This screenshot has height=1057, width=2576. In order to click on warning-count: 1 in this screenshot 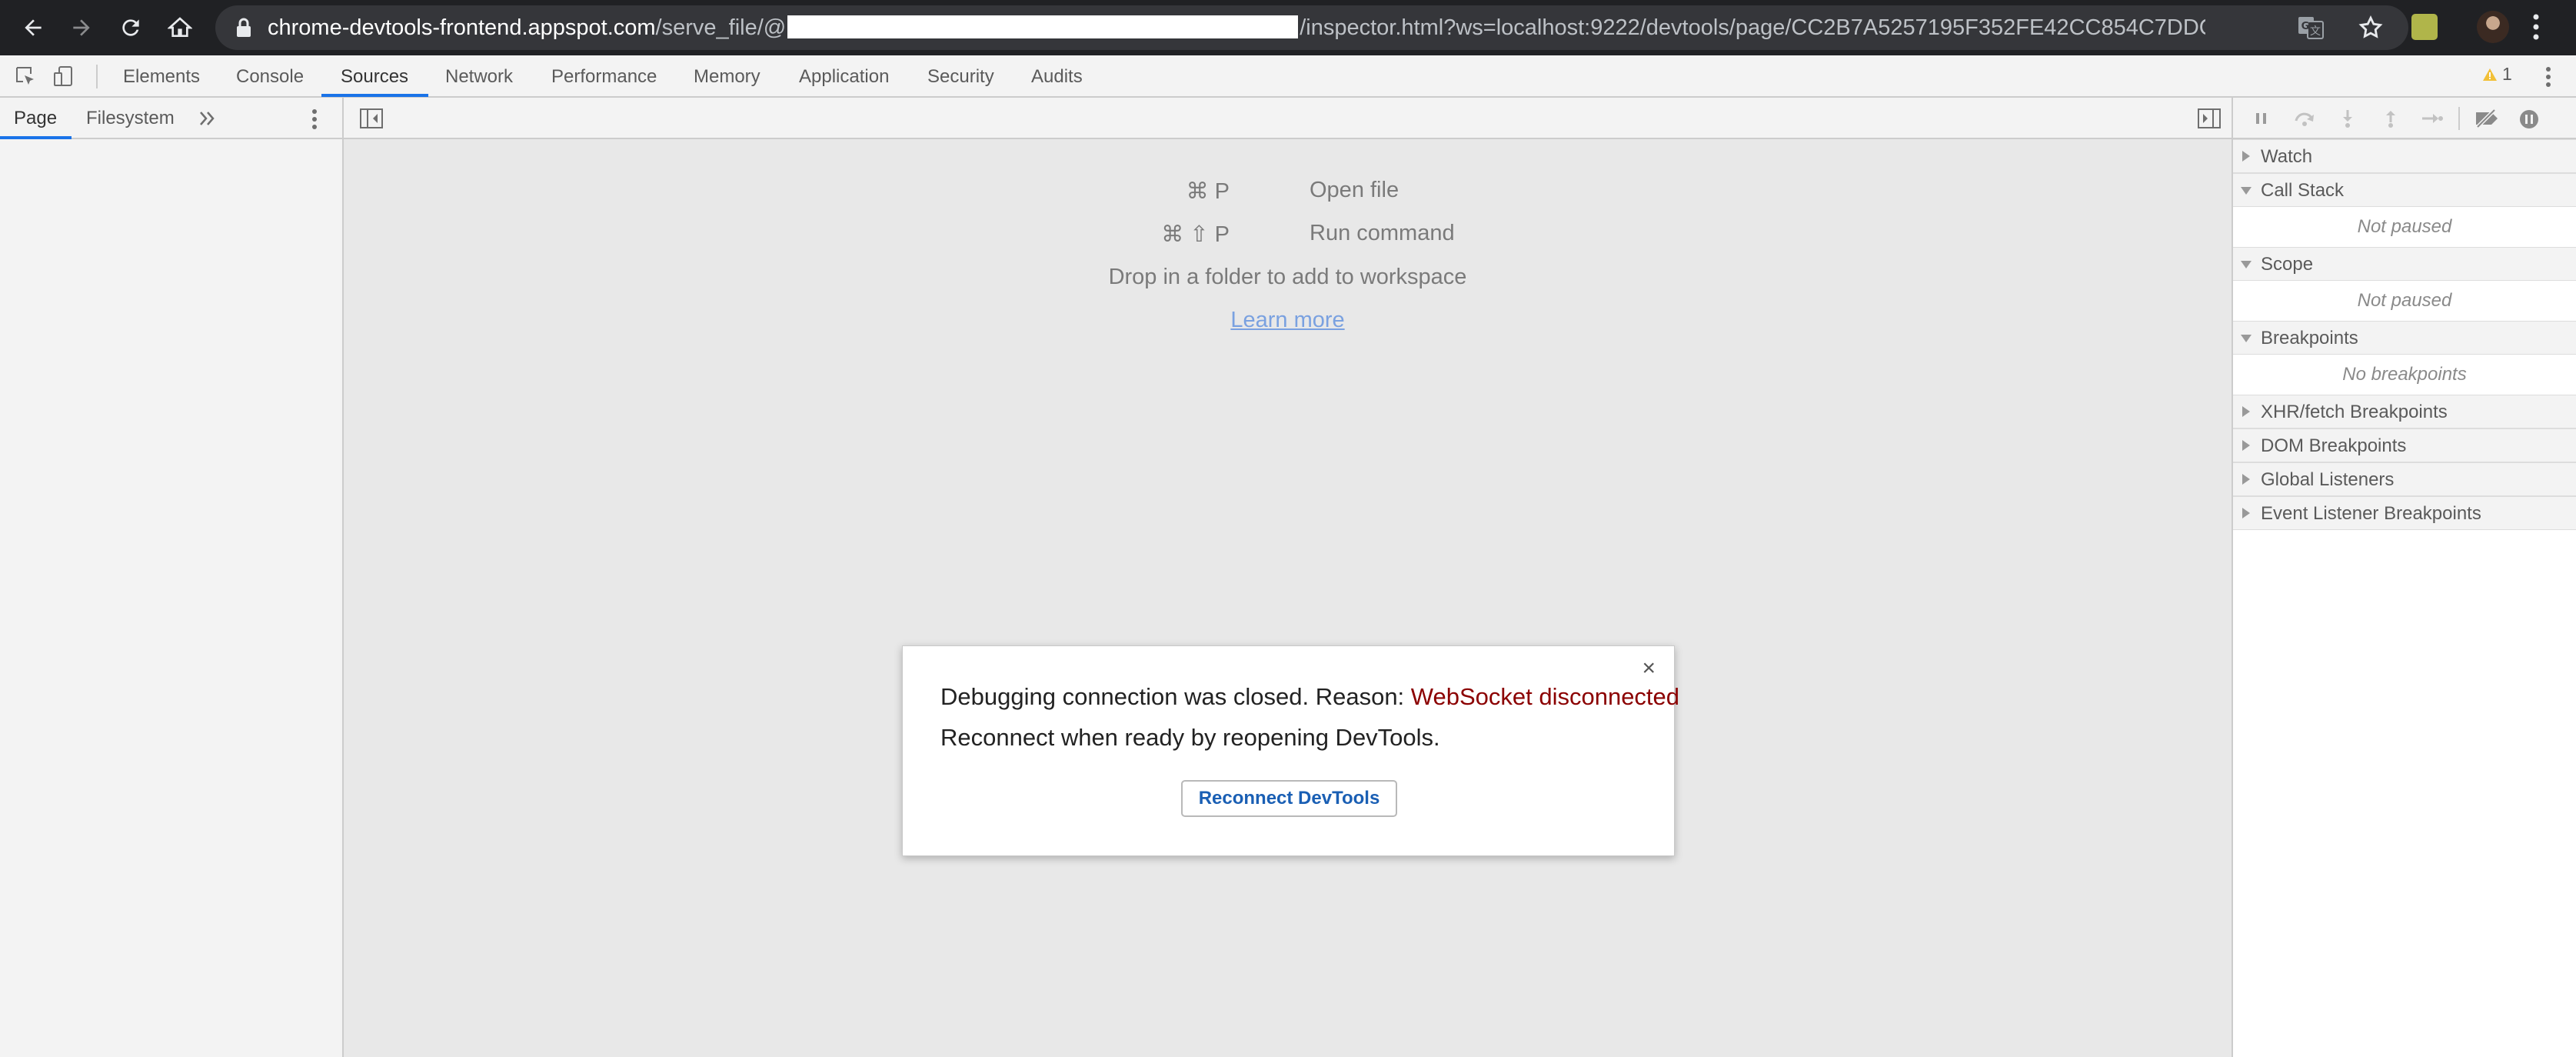, I will do `click(2507, 74)`.